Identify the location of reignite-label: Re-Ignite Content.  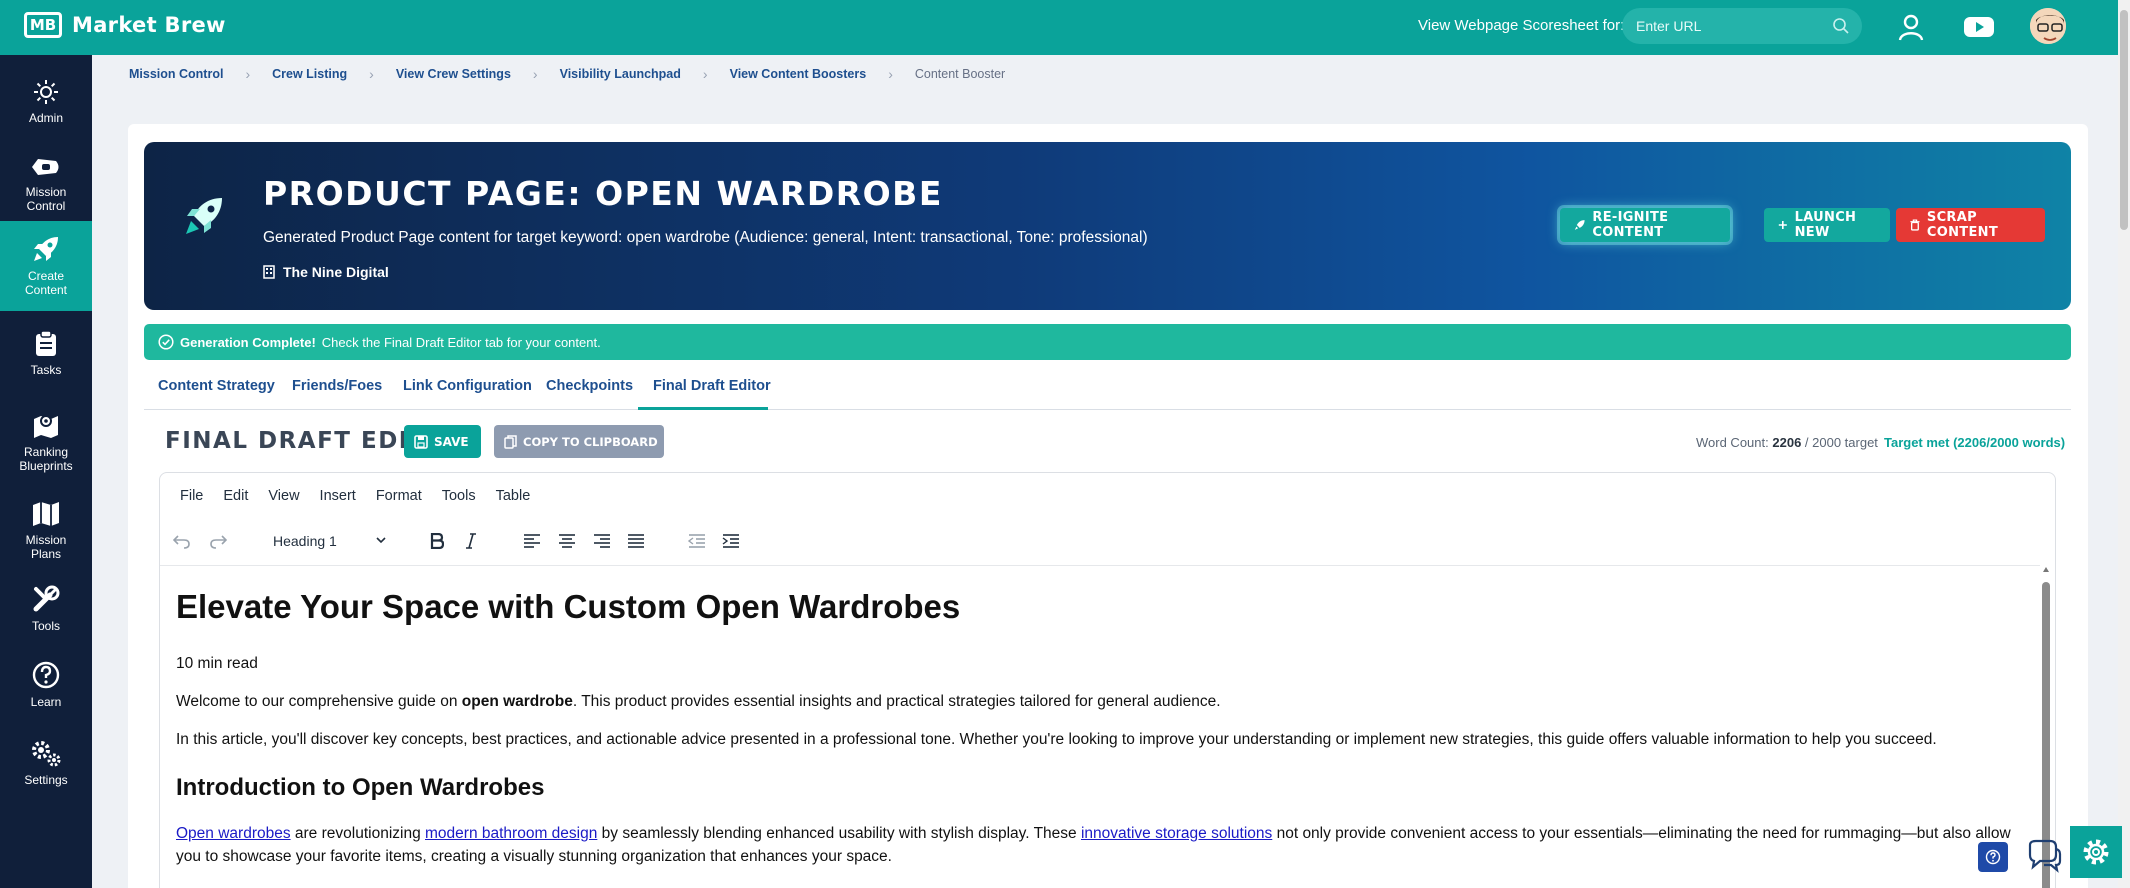
(1630, 225).